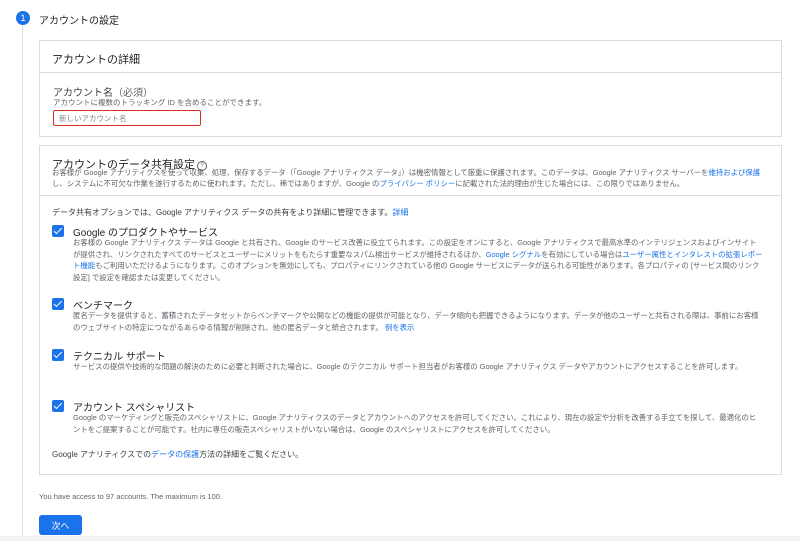  What do you see at coordinates (58, 304) in the screenshot?
I see `benchmark-checkbox` at bounding box center [58, 304].